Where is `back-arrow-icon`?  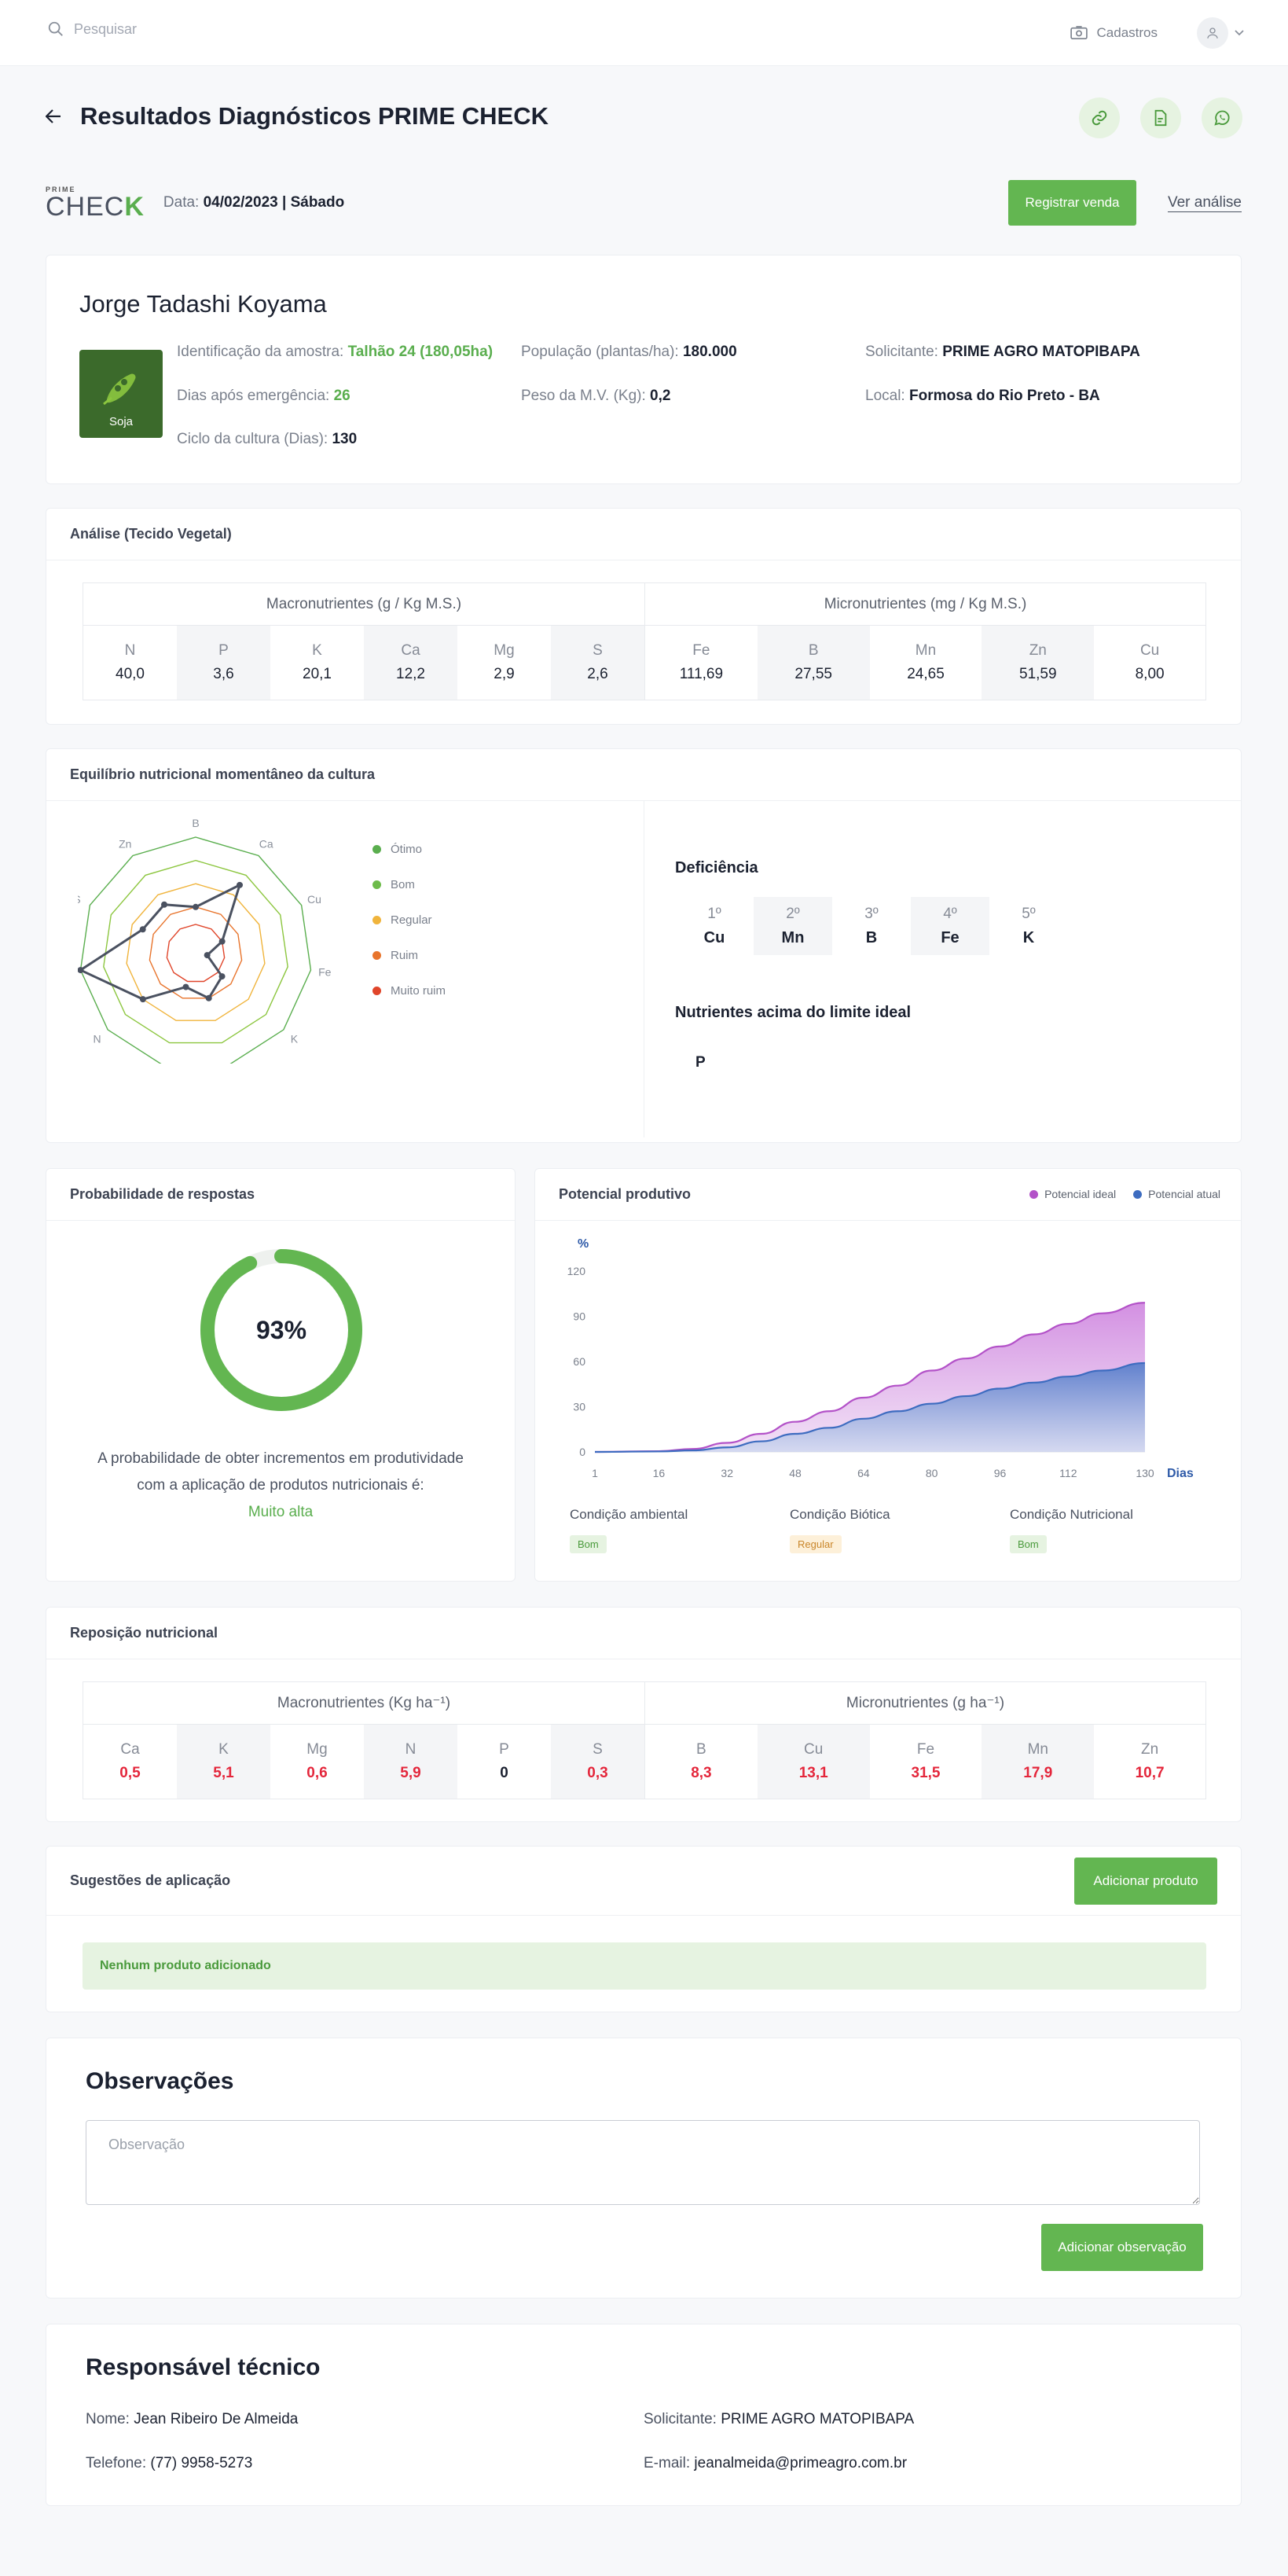 back-arrow-icon is located at coordinates (53, 116).